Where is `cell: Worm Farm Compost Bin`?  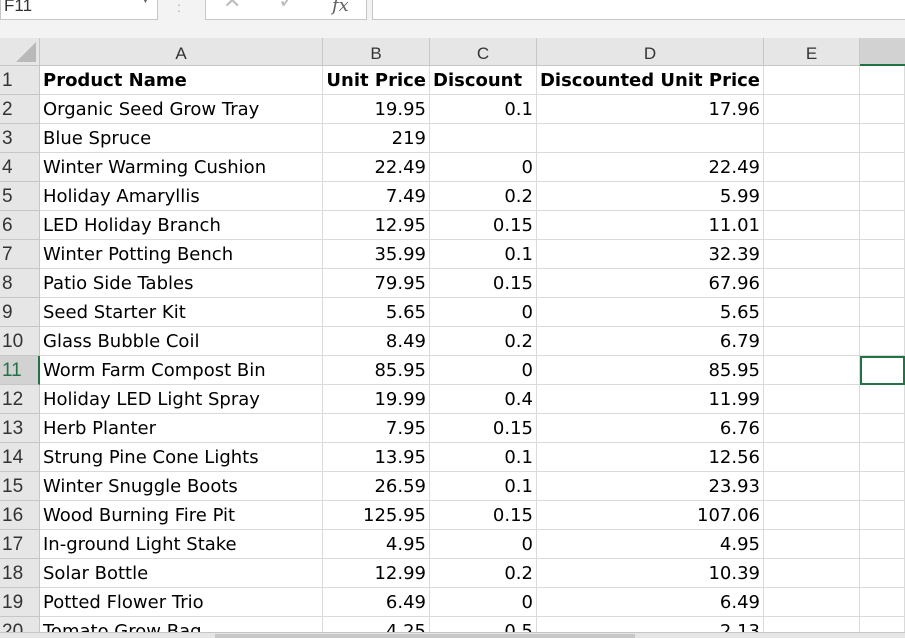
cell: Worm Farm Compost Bin is located at coordinates (181, 370).